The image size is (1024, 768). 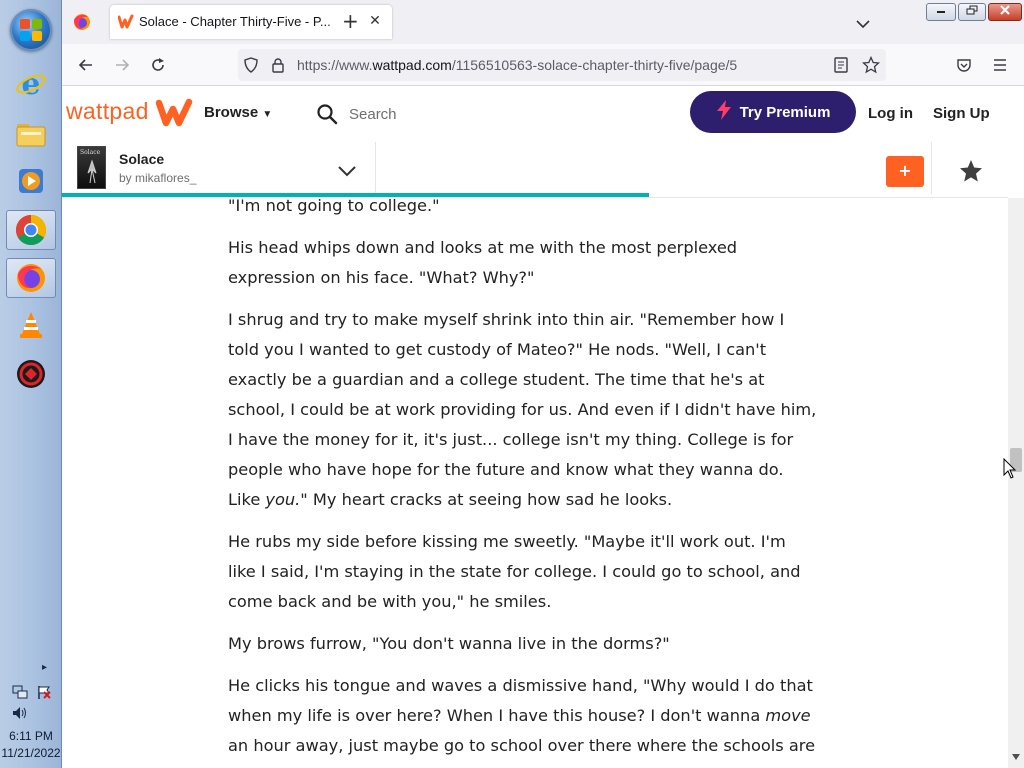 What do you see at coordinates (107, 111) in the screenshot?
I see `wattpad-logo: wattpad` at bounding box center [107, 111].